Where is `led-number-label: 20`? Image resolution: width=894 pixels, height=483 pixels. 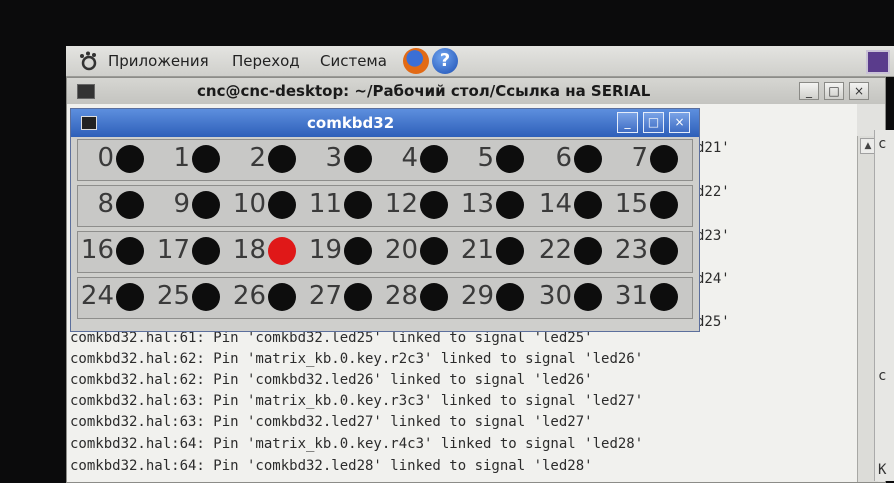
led-number-label: 20 is located at coordinates (401, 250).